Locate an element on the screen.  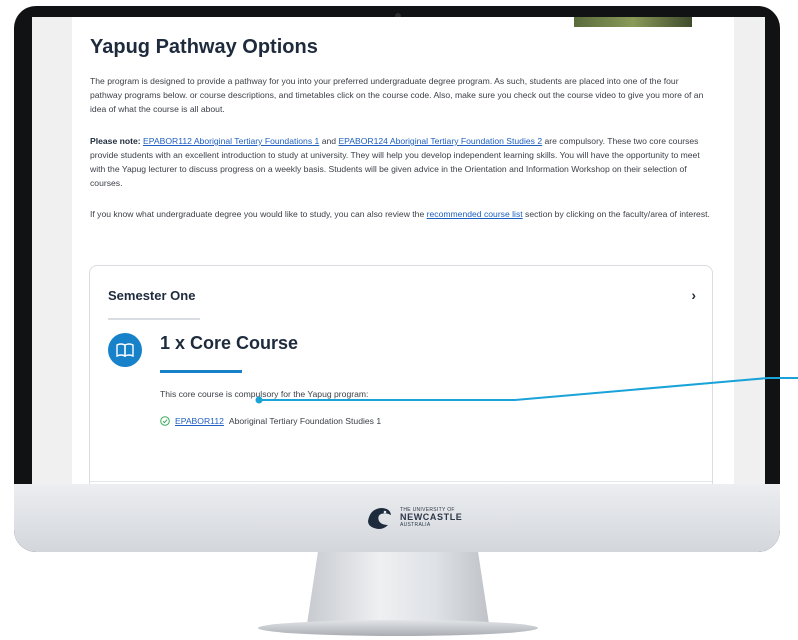
core-course-title: 1 x Core Course is located at coordinates (229, 343).